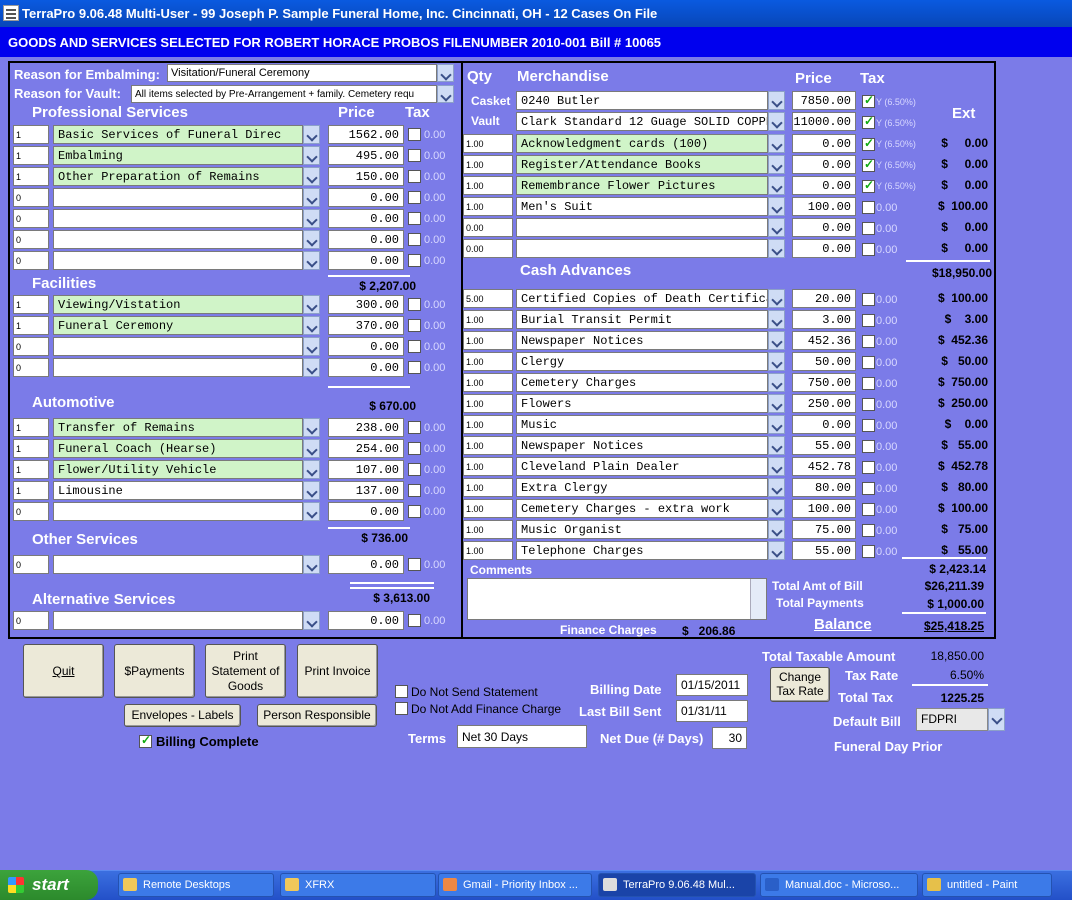 The height and width of the screenshot is (900, 1072). What do you see at coordinates (800, 684) in the screenshot?
I see `change-tax-rate-button: Change Tax Rate` at bounding box center [800, 684].